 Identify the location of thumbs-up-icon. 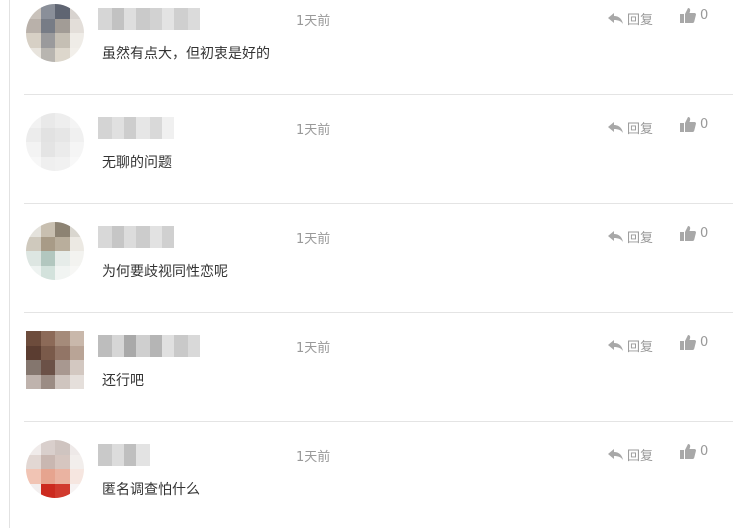
(688, 342).